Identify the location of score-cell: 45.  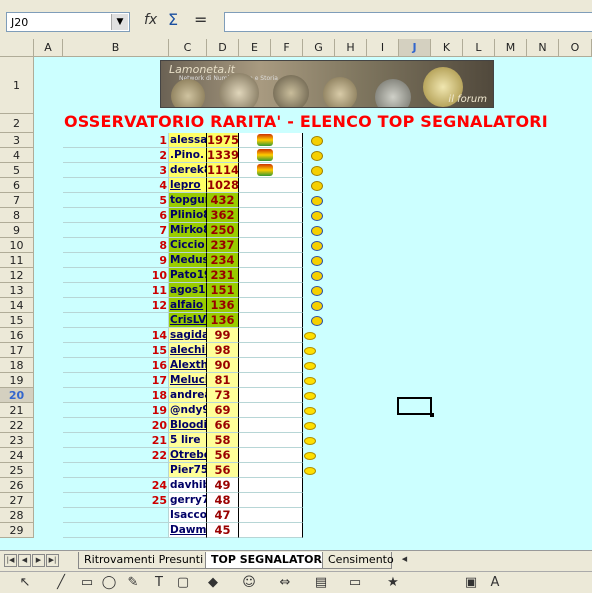
(223, 530).